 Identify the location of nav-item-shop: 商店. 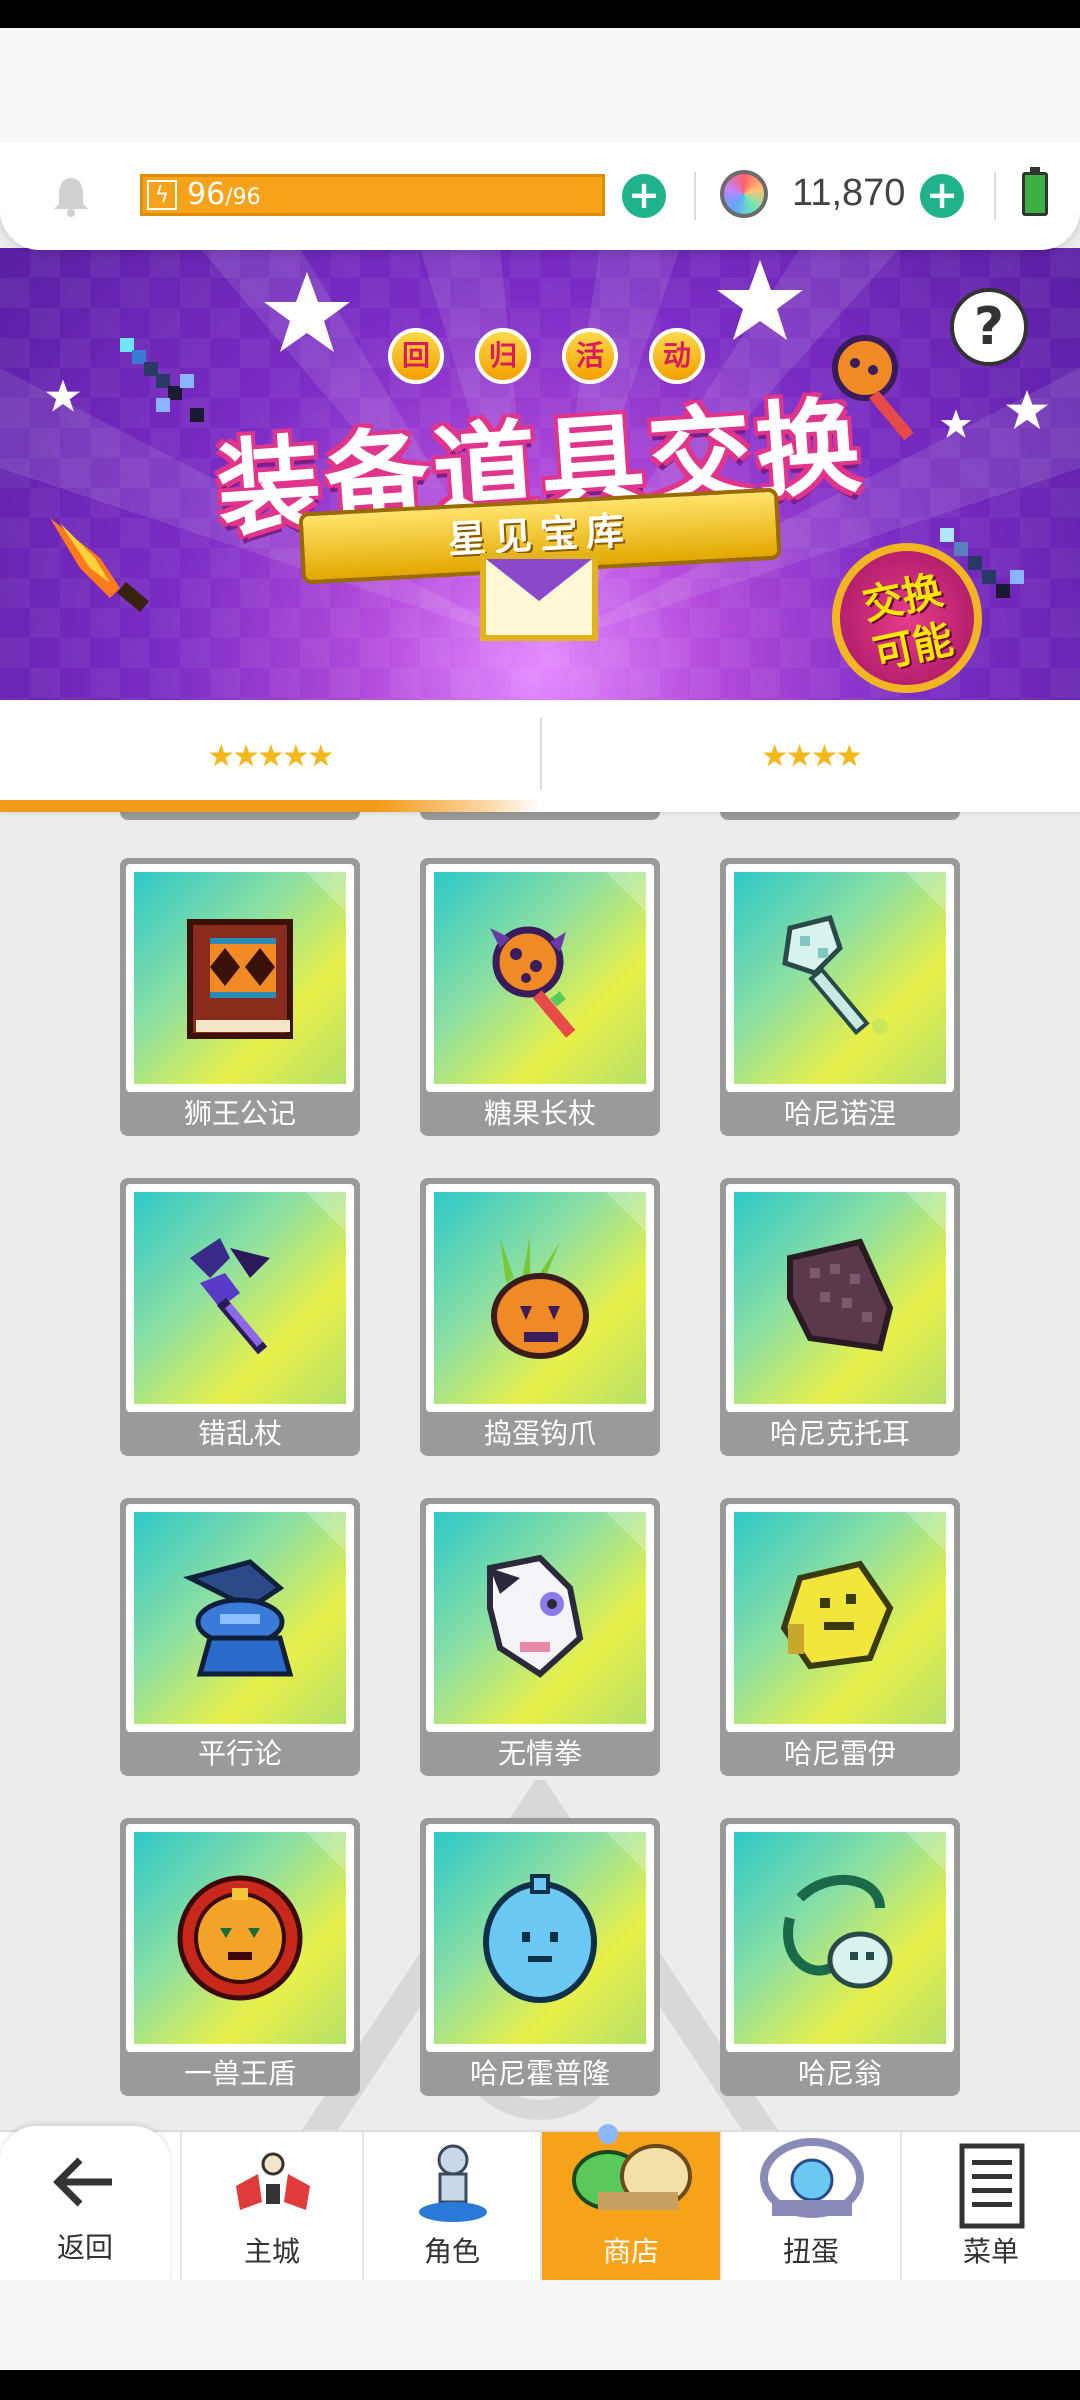
(630, 2203).